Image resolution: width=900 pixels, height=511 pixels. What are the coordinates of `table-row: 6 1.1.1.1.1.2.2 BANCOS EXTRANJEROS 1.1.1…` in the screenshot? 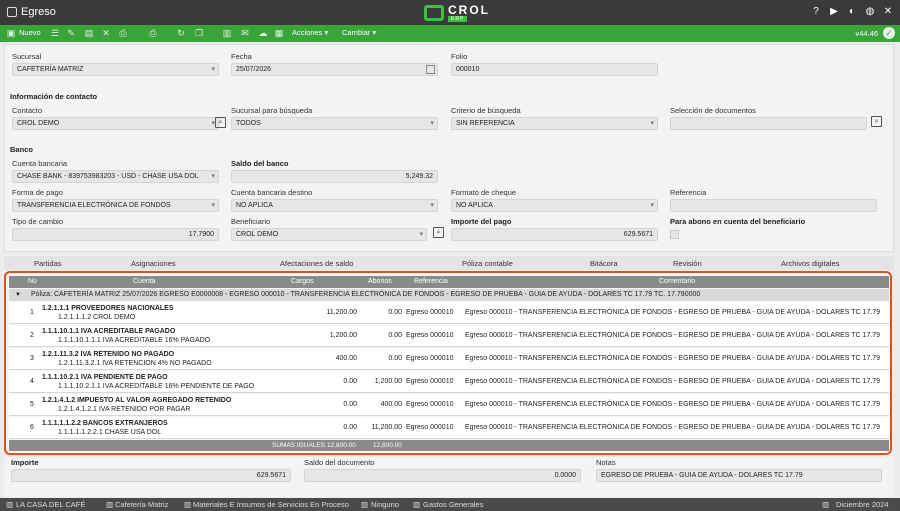 It's located at (449, 428).